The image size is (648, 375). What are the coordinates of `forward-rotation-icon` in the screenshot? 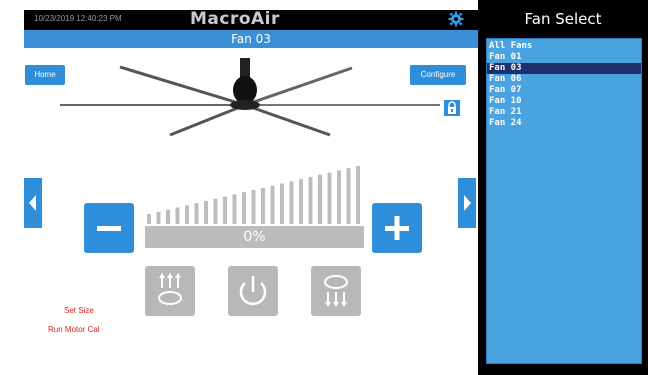 It's located at (170, 289).